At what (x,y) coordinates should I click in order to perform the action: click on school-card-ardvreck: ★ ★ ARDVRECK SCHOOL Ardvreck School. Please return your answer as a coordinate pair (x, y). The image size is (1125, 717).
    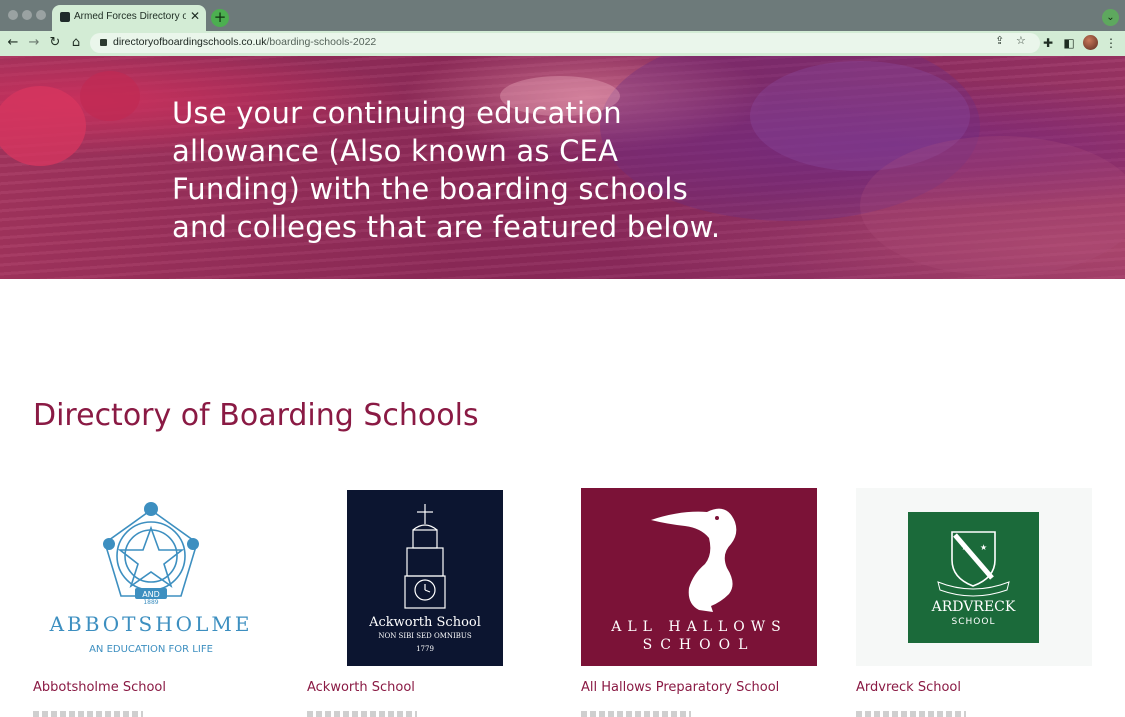
    Looking at the image, I should click on (974, 602).